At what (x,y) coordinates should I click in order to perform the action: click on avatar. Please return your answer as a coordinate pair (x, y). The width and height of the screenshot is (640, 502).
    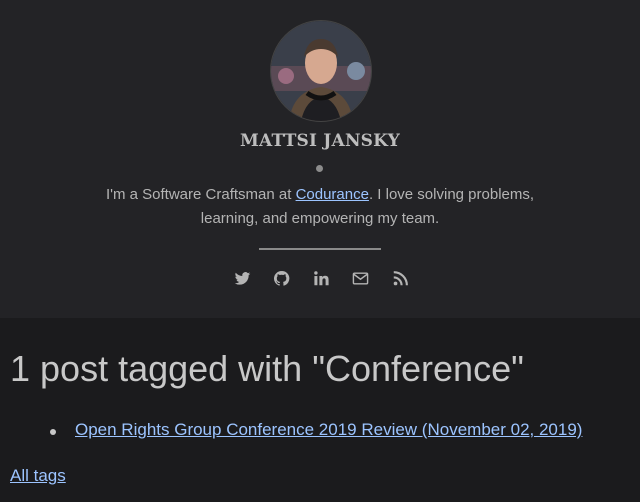
    Looking at the image, I should click on (321, 71).